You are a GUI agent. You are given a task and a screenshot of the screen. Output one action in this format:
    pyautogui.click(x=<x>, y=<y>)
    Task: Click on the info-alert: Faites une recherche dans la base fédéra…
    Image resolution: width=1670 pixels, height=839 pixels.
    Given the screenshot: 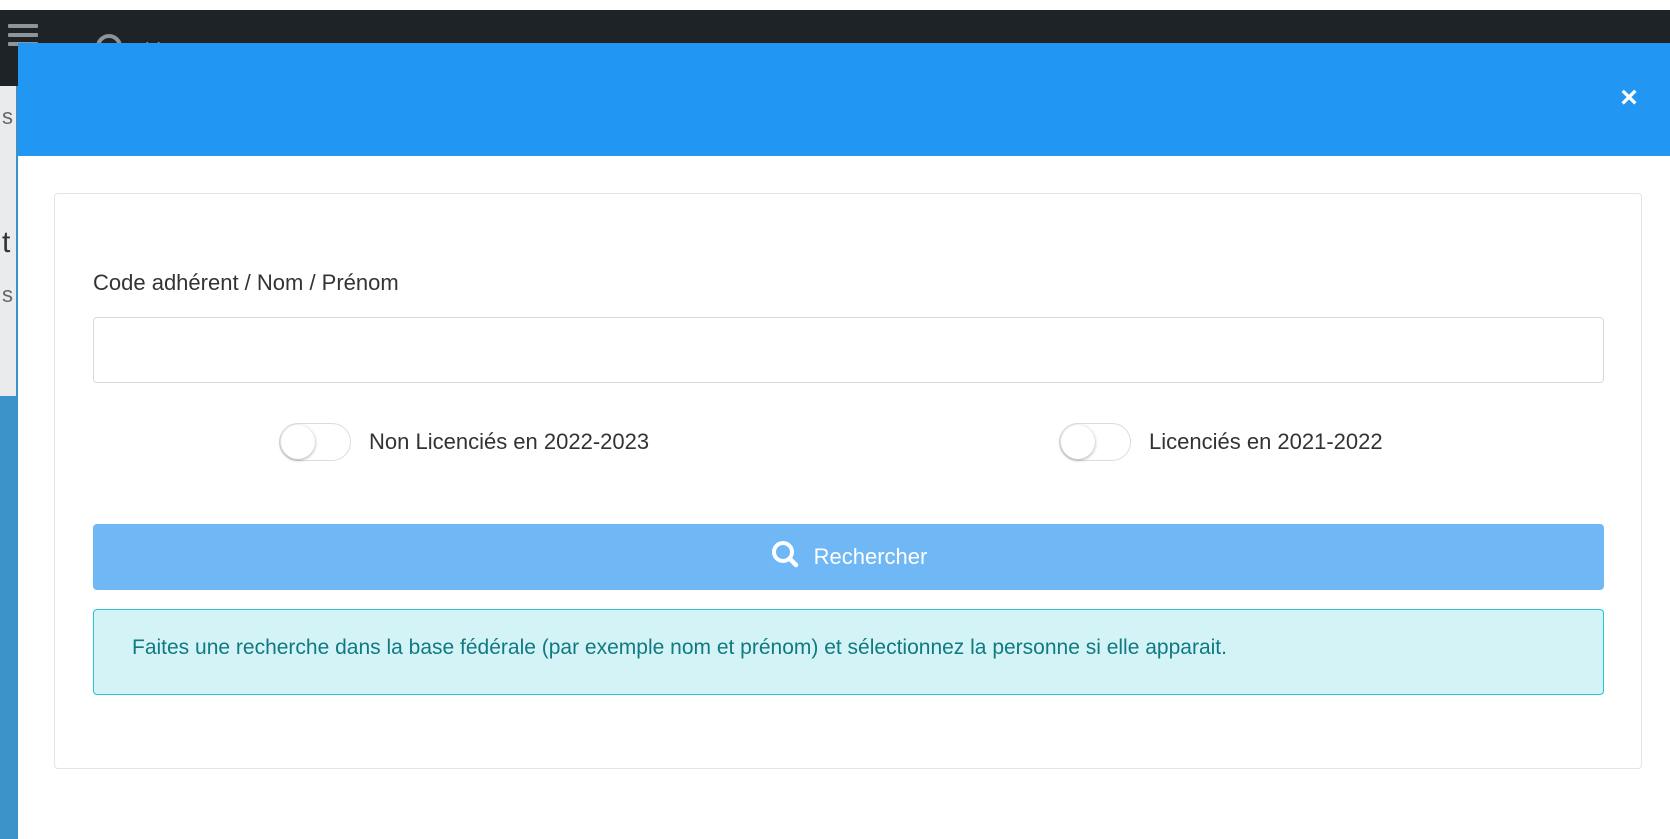 What is the action you would take?
    pyautogui.click(x=848, y=652)
    